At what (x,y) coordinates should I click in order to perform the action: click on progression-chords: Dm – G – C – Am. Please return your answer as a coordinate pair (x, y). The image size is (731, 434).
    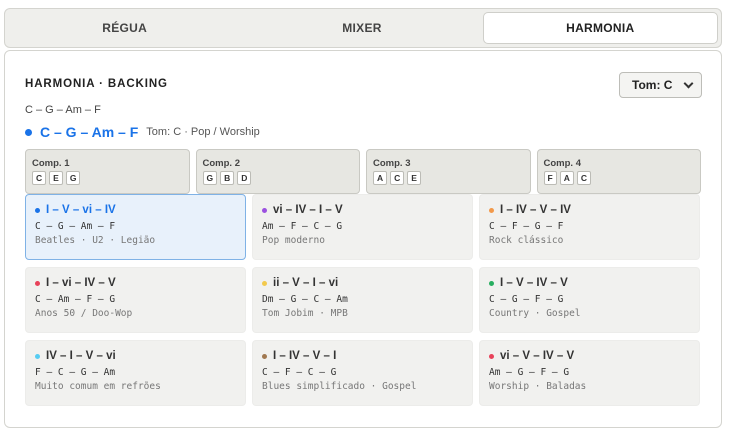
    Looking at the image, I should click on (305, 299).